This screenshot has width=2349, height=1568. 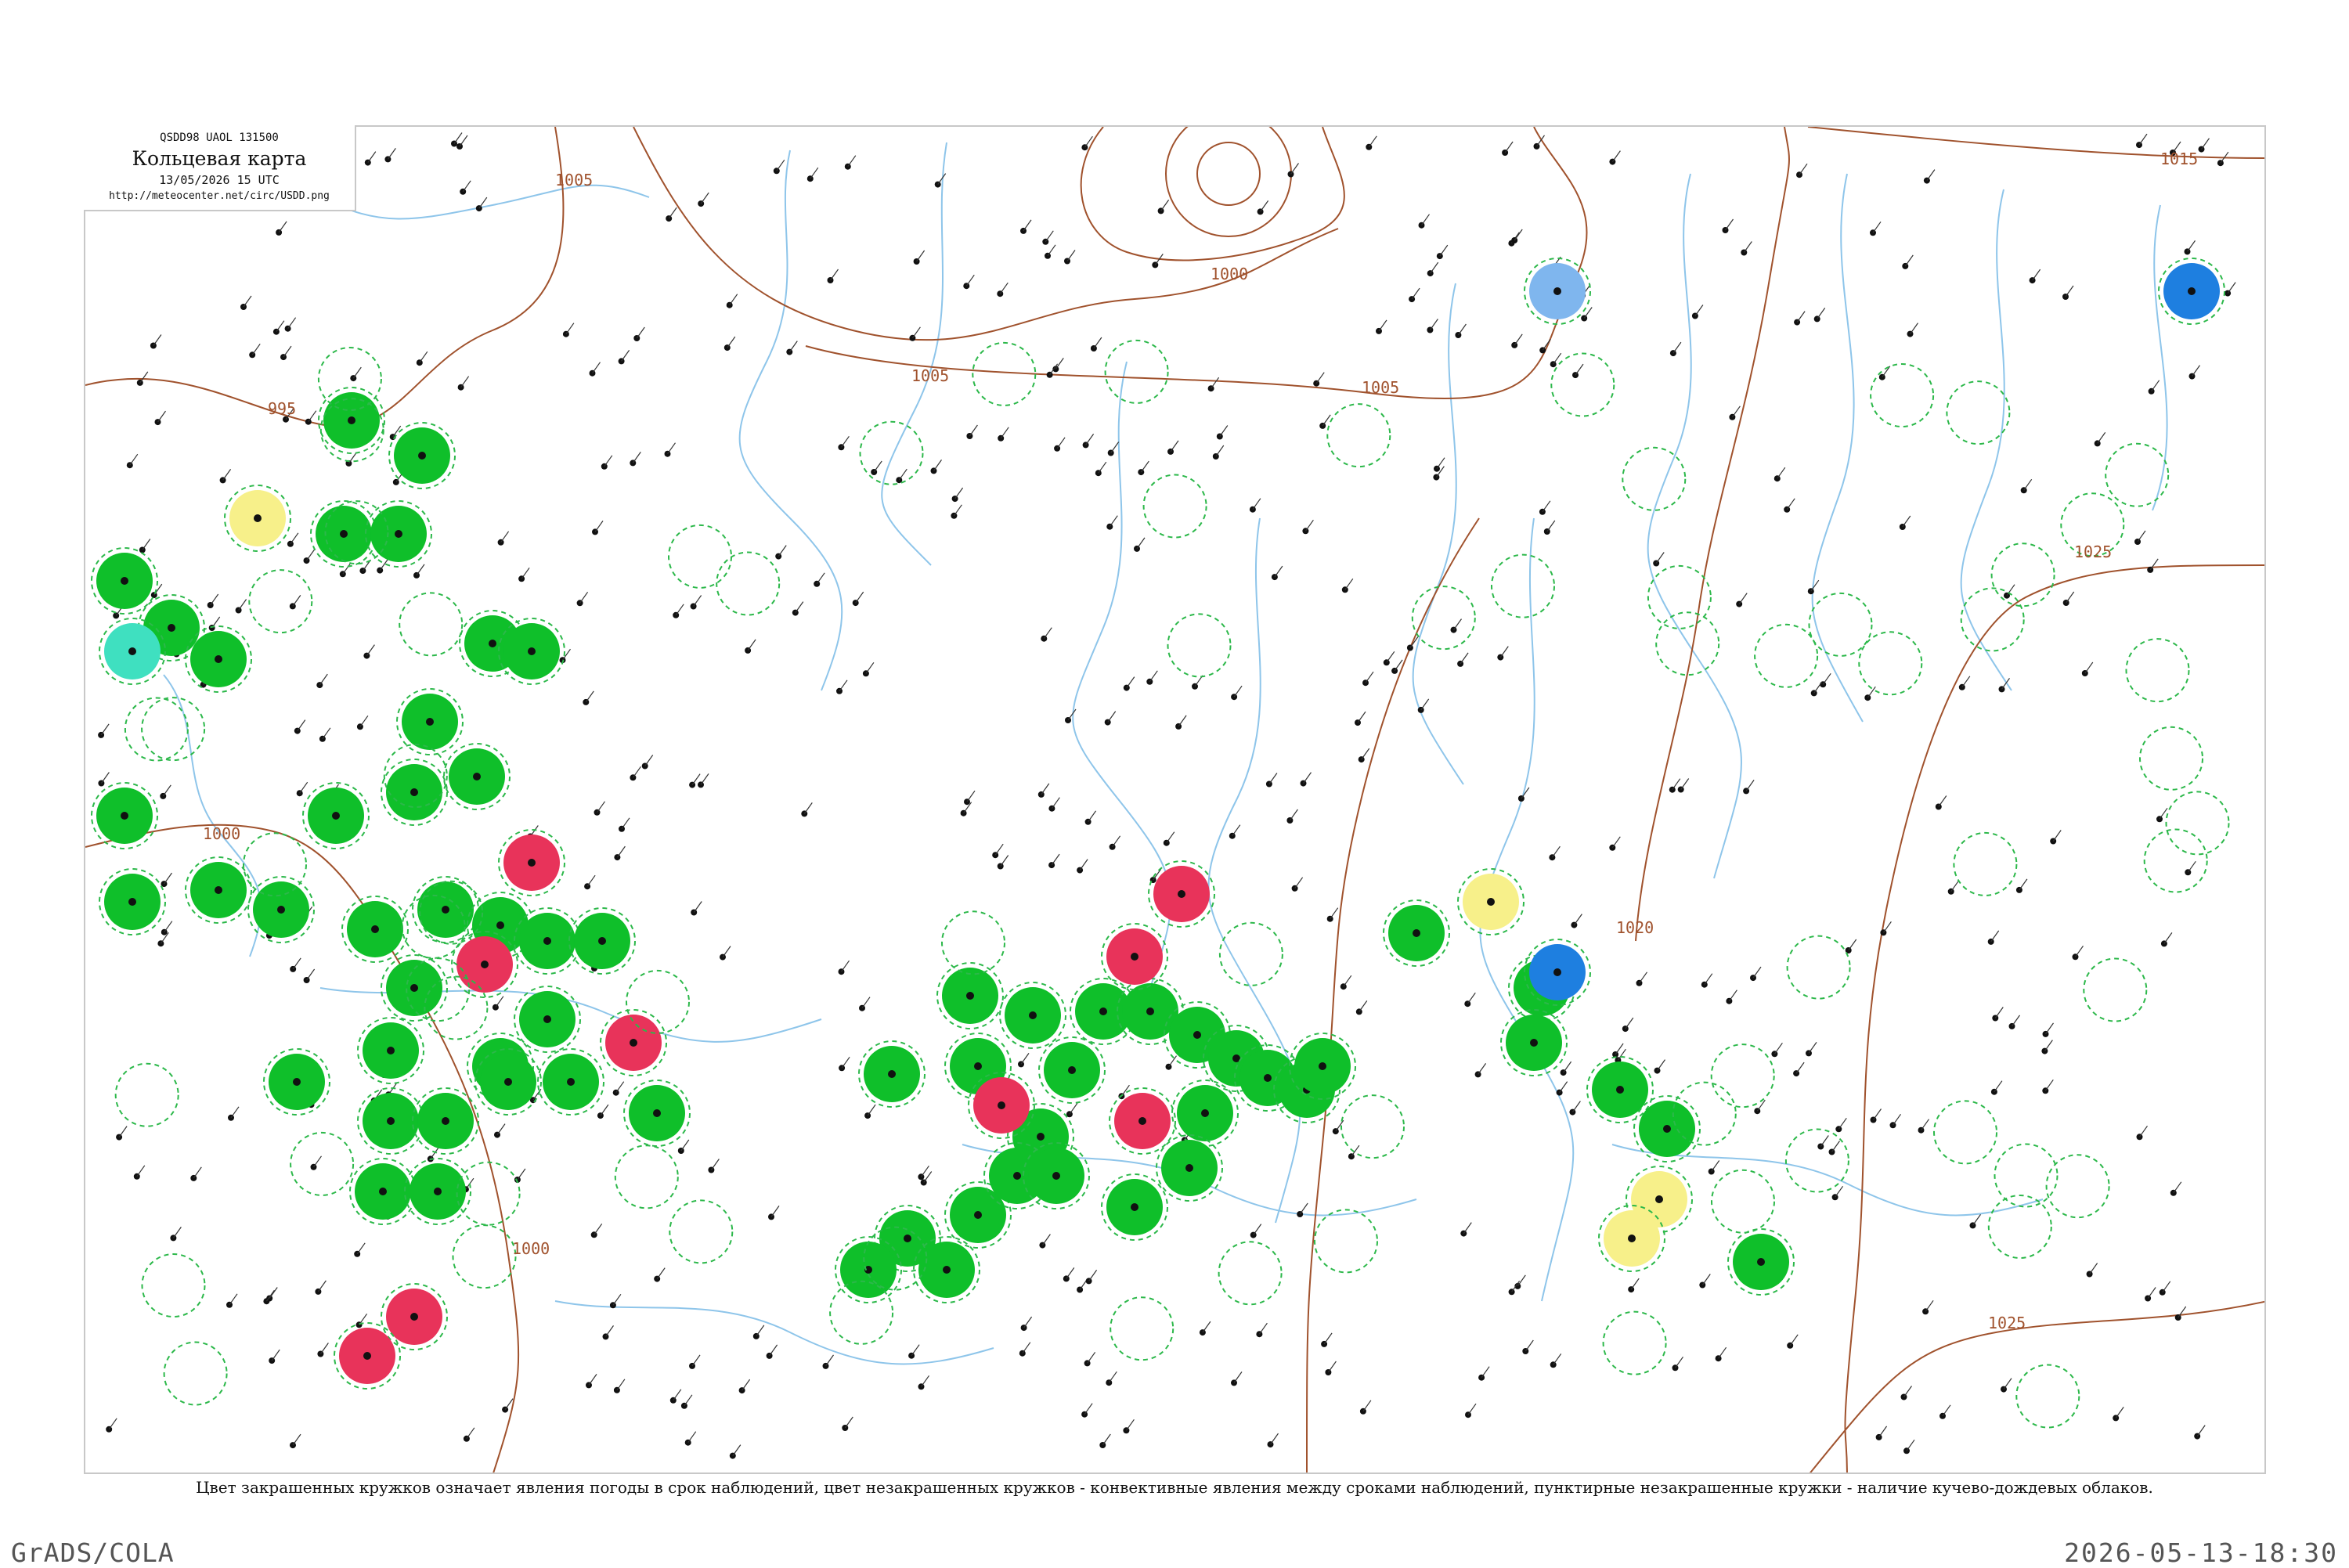 I want to click on isobar-label: 1000, so click(x=531, y=1248).